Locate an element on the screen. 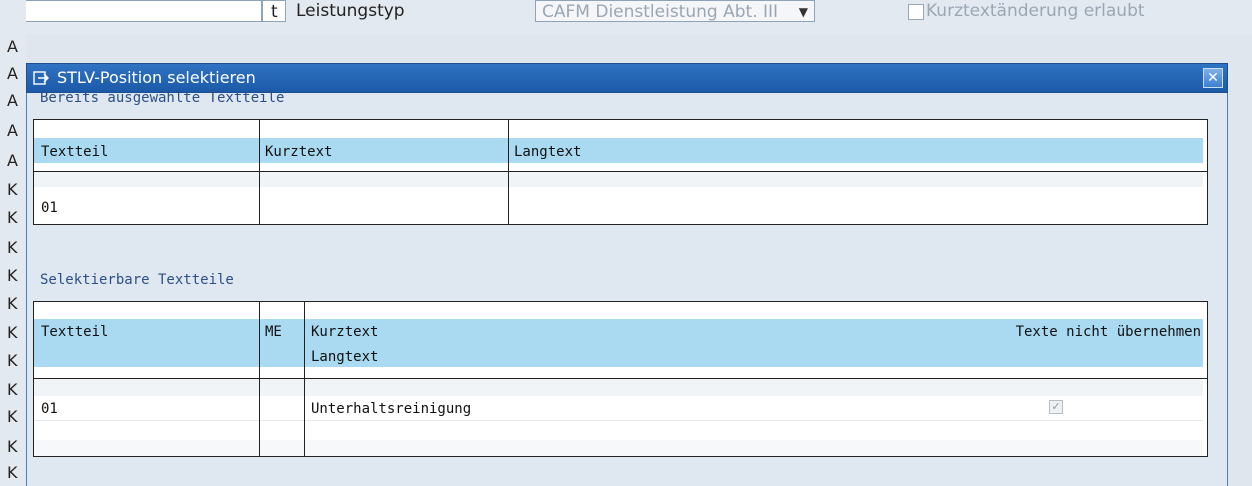 This screenshot has width=1252, height=486. close-icon: ✕ is located at coordinates (1213, 78).